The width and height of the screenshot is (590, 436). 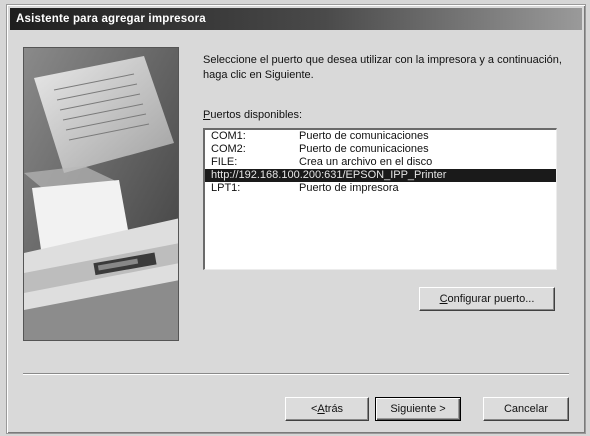 What do you see at coordinates (334, 409) in the screenshot?
I see `back-label: trás` at bounding box center [334, 409].